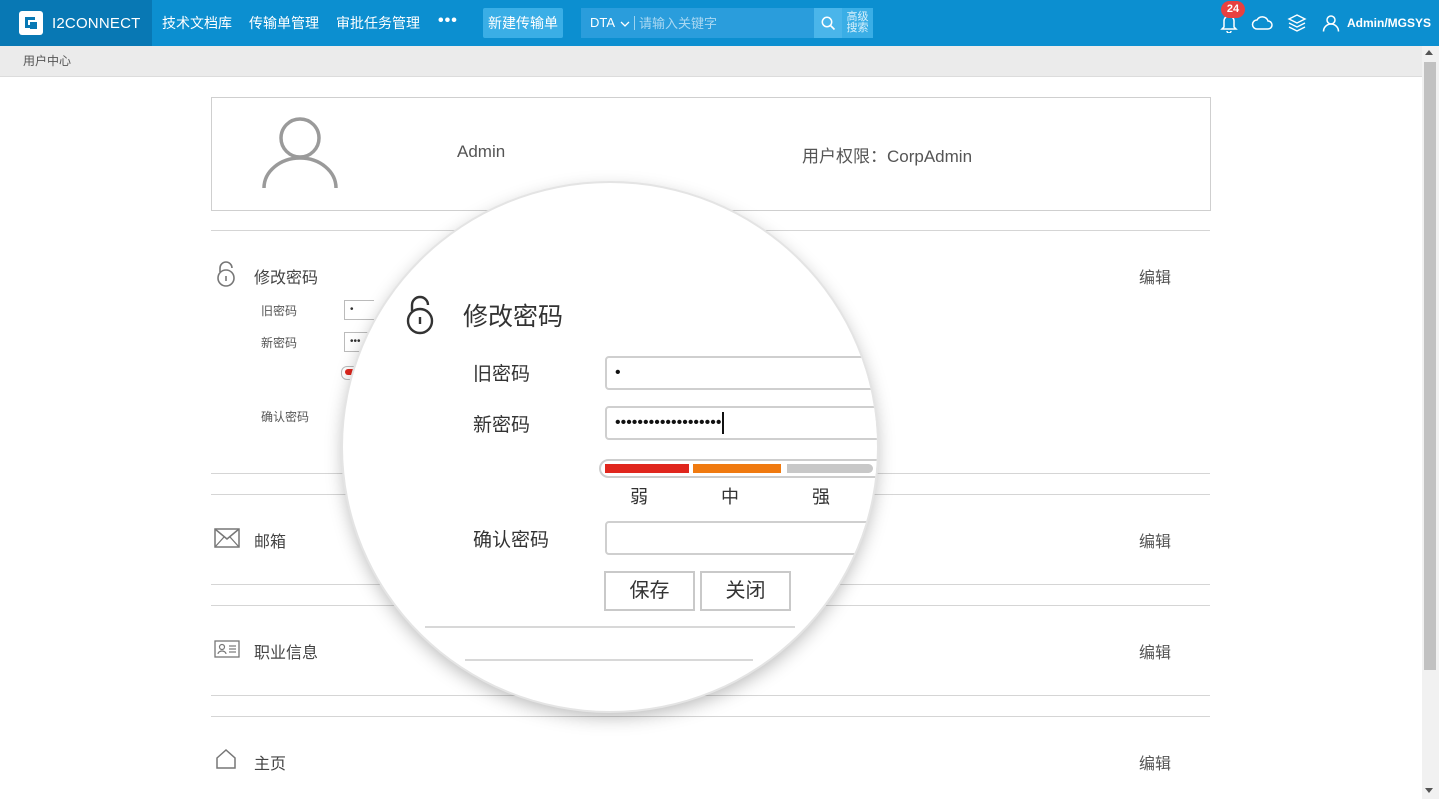 The height and width of the screenshot is (799, 1439). I want to click on password-strength-meter, so click(738, 468).